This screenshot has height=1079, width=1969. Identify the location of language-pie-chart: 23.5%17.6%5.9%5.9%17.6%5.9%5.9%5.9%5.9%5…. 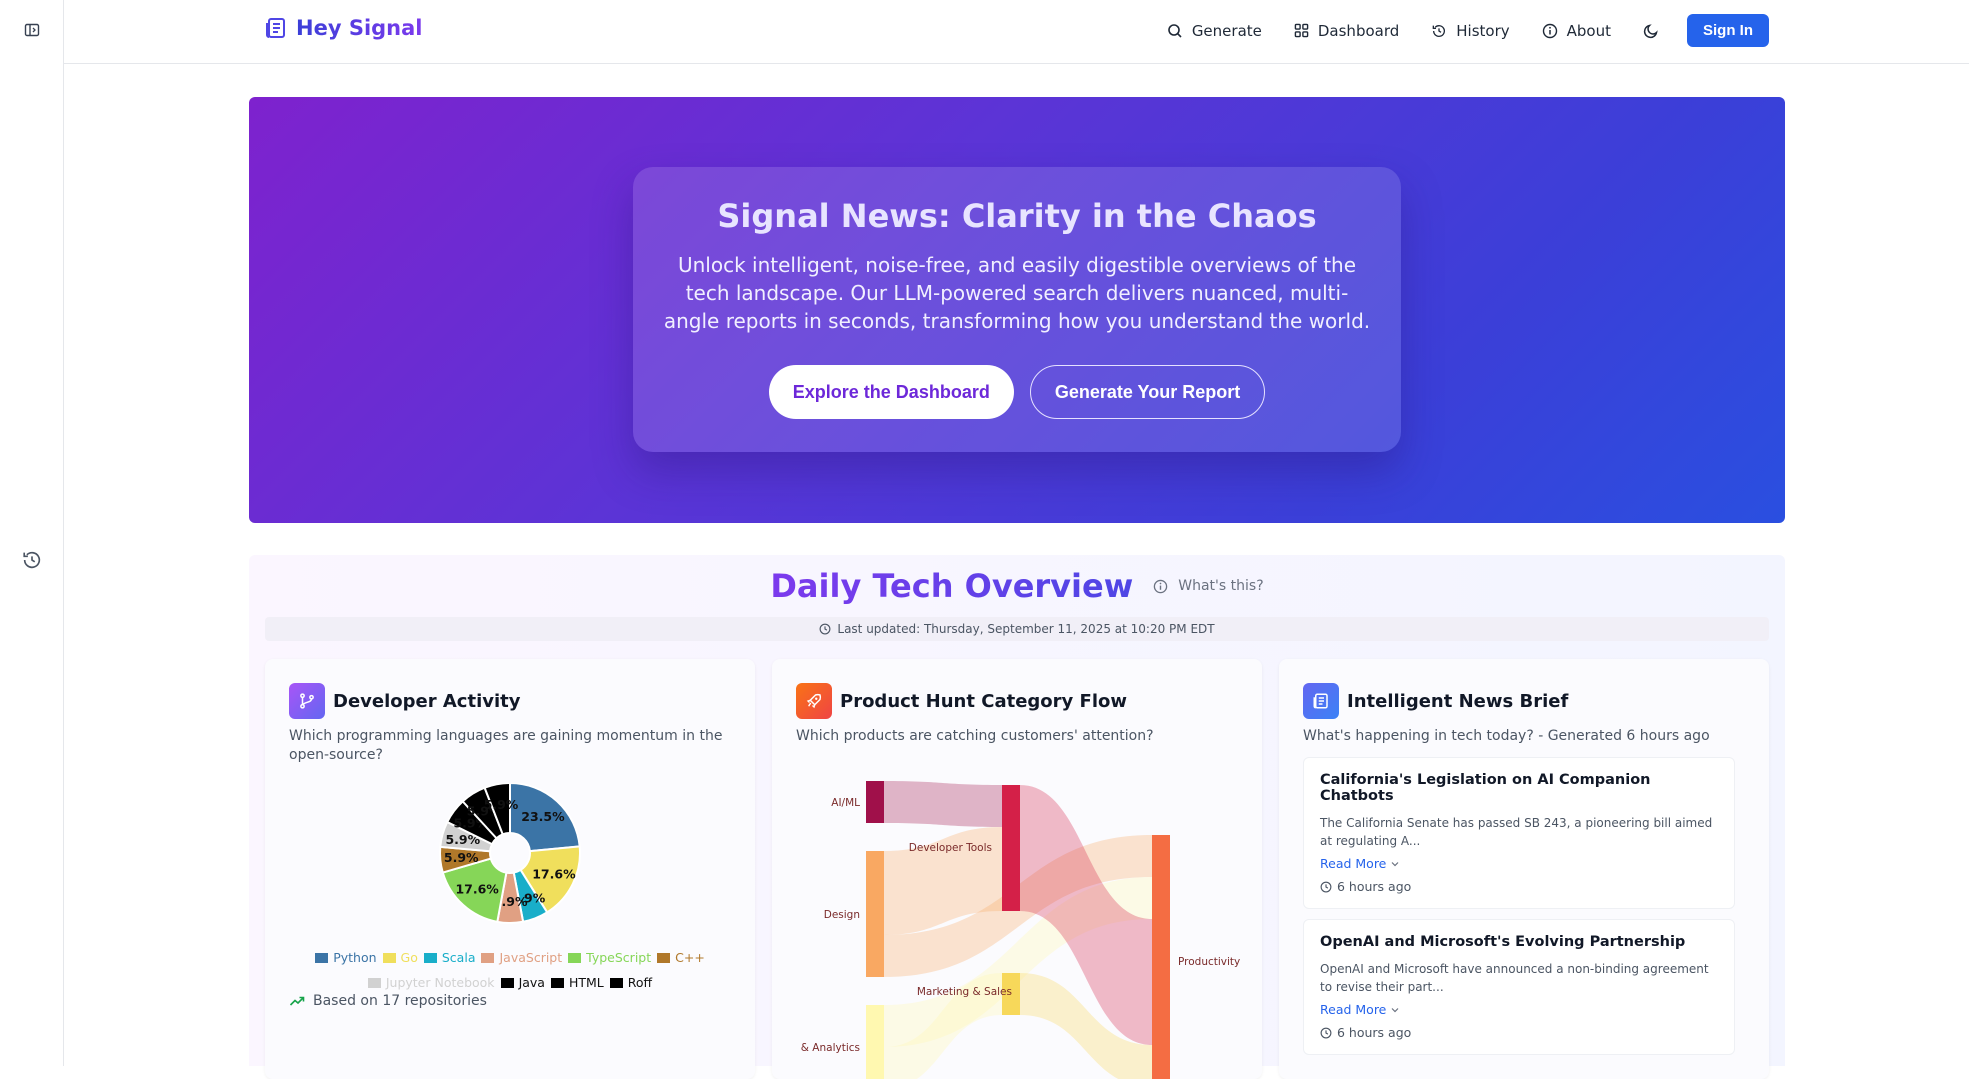
(510, 853).